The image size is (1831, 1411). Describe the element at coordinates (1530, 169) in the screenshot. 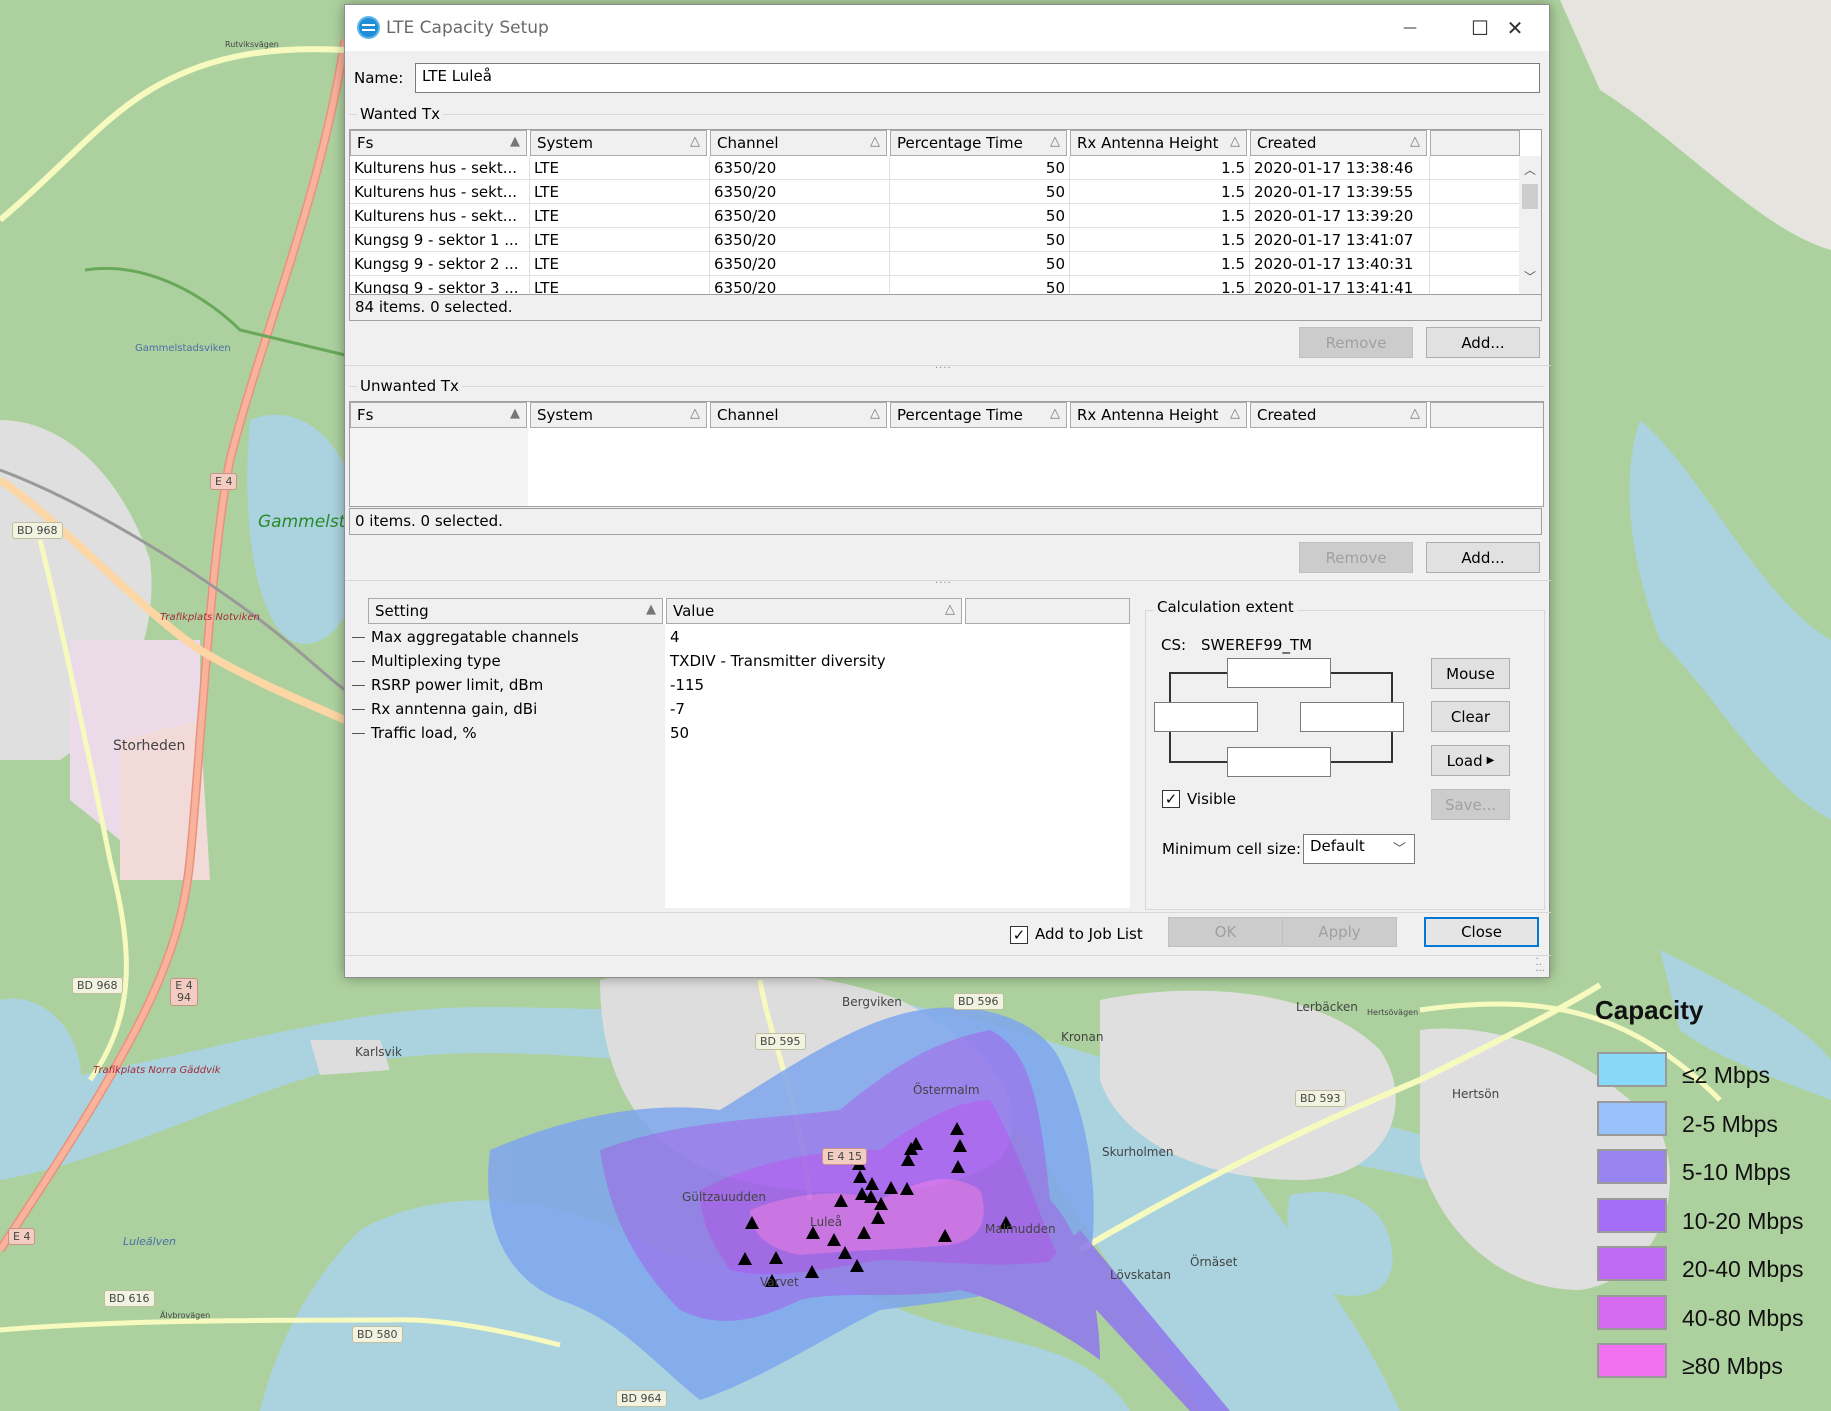

I see `scroll-up-icon: ︿` at that location.